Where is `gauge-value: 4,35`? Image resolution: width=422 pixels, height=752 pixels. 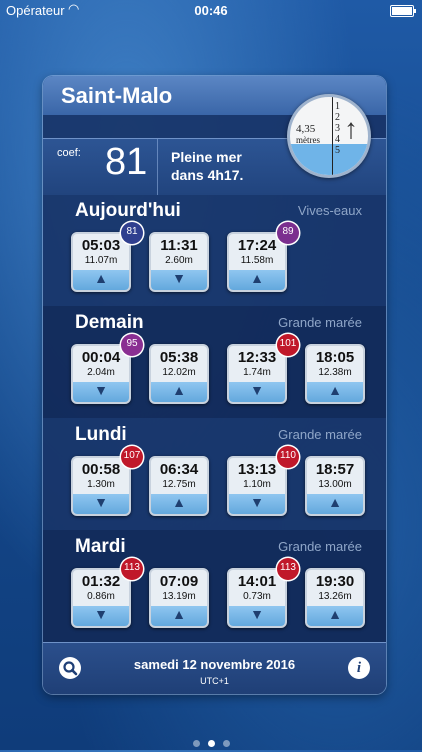
gauge-value: 4,35 is located at coordinates (306, 129).